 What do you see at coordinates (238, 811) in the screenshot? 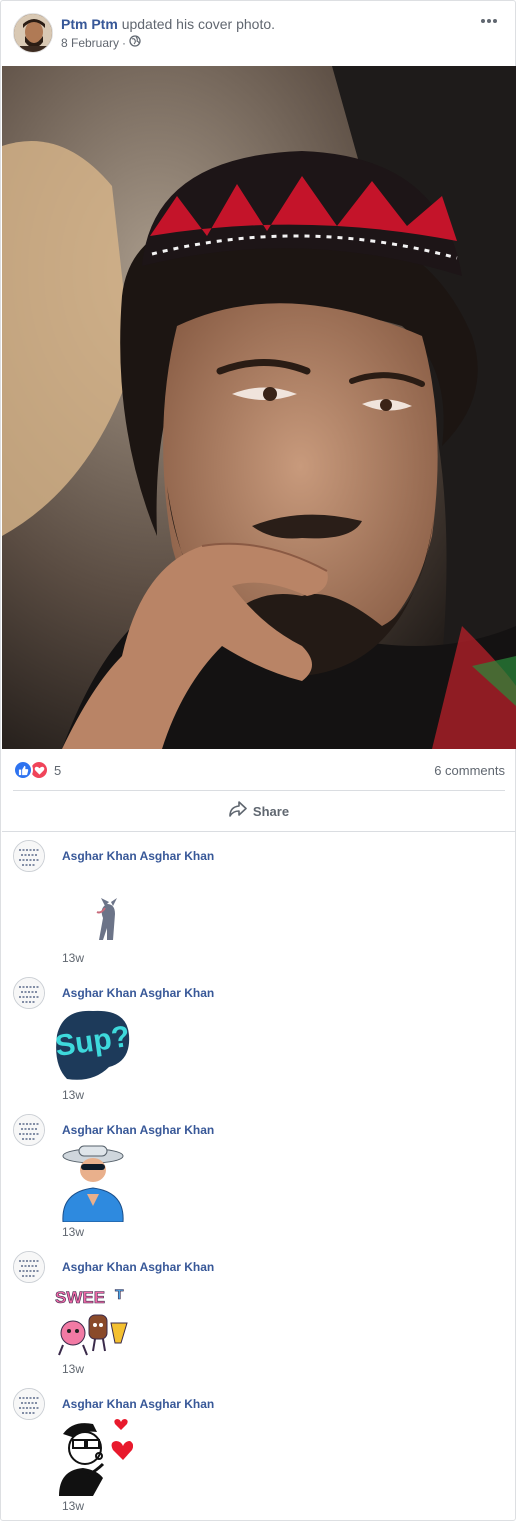
I see `share-arrow-icon` at bounding box center [238, 811].